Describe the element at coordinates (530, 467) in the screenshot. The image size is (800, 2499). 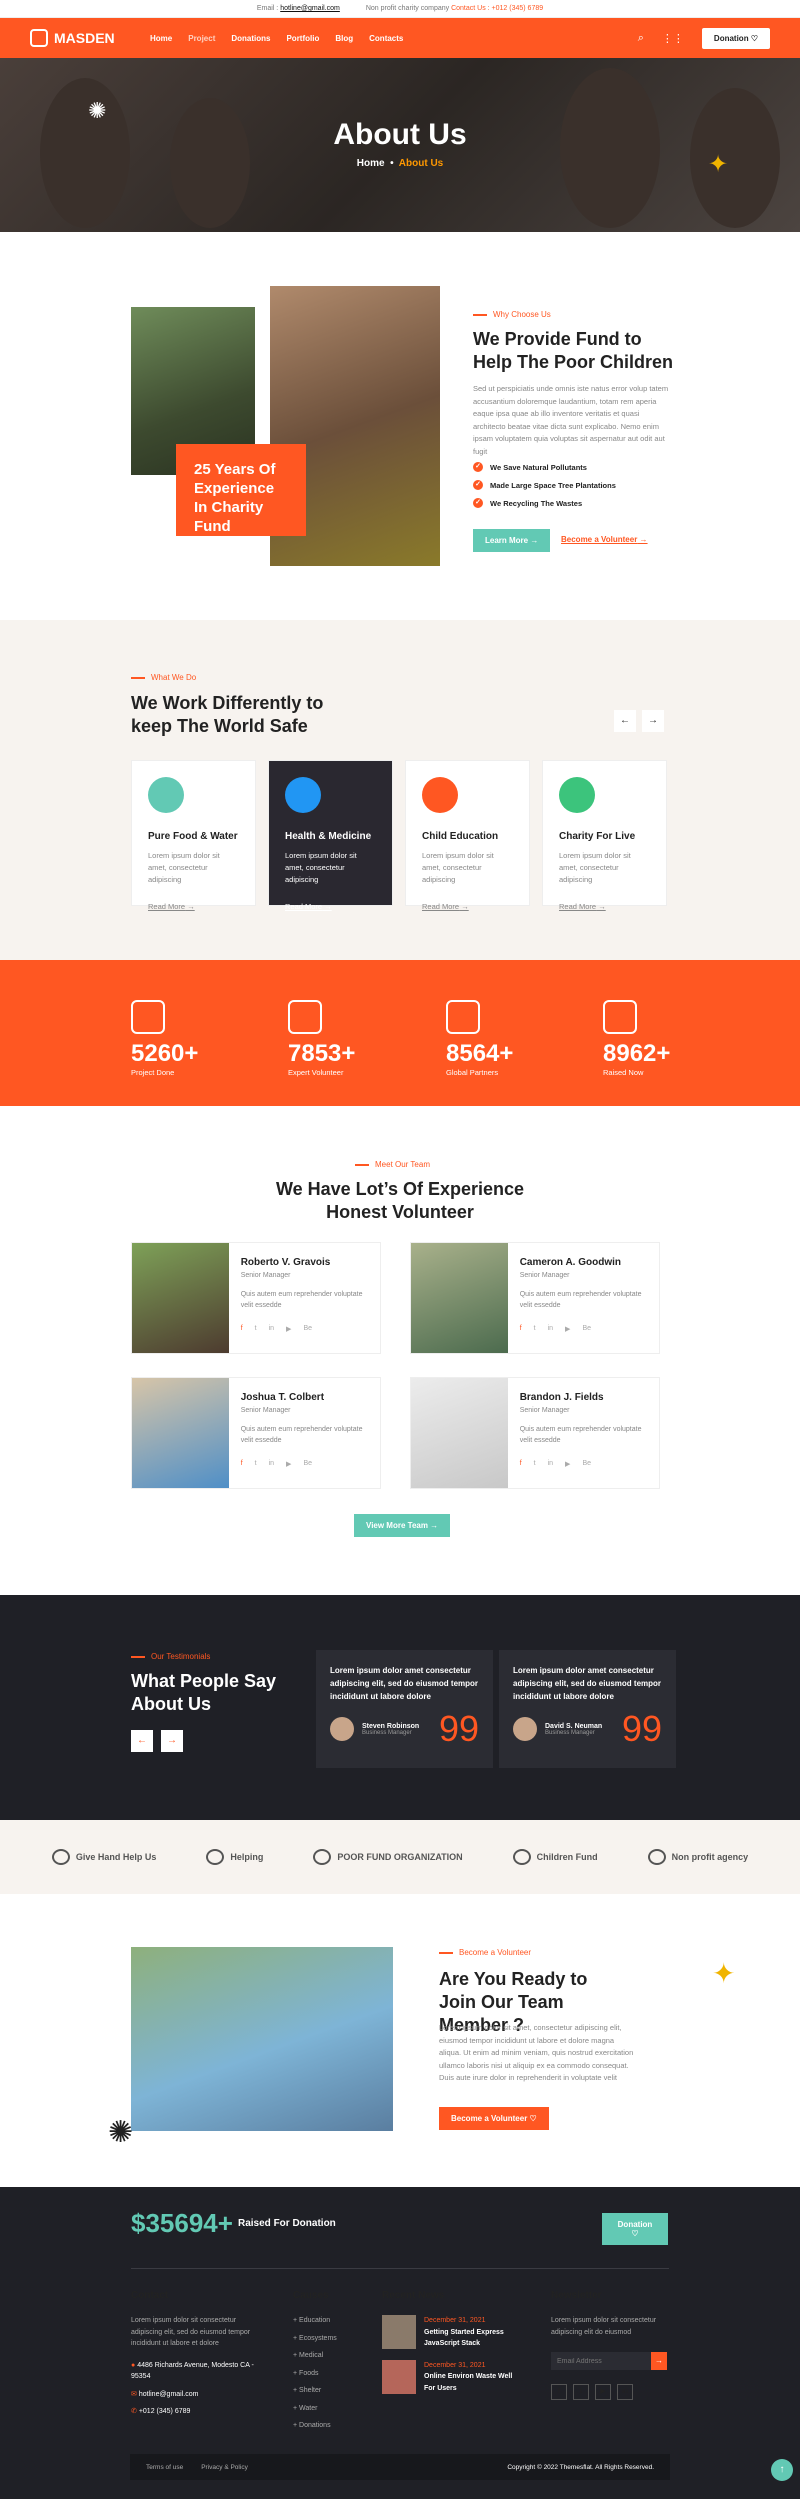
I see `check-item: ✓ We Save Natural Pollutants` at that location.